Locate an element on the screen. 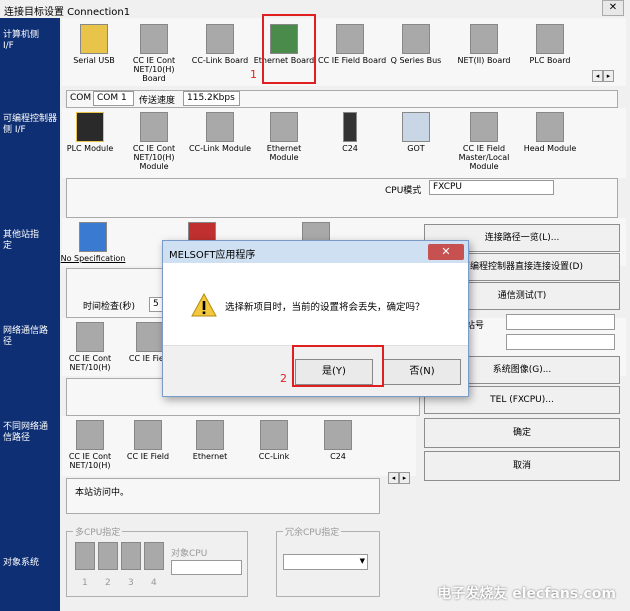 This screenshot has height=611, width=630. dialog-title-bar: MELSOFT应用程序 ✕ is located at coordinates (315, 252).